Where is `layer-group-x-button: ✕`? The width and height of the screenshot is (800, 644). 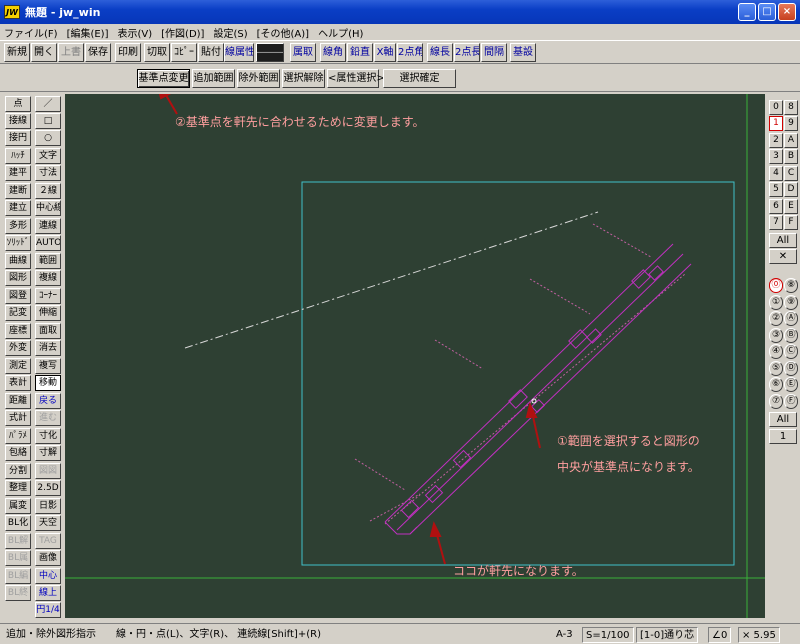
layer-group-x-button: ✕ is located at coordinates (783, 256).